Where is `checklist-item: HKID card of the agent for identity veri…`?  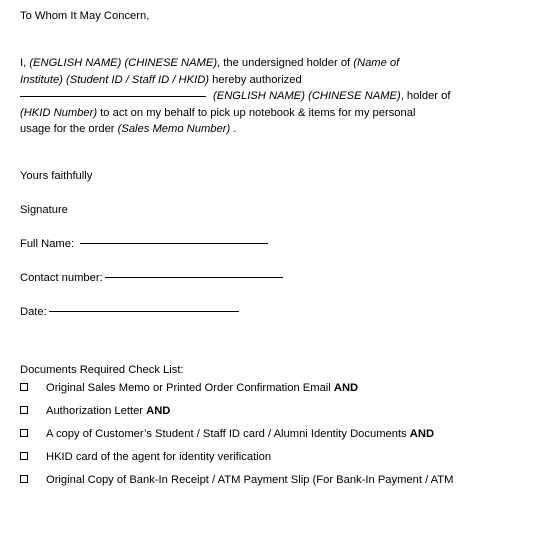
checklist-item: HKID card of the agent for identity veri… is located at coordinates (280, 457).